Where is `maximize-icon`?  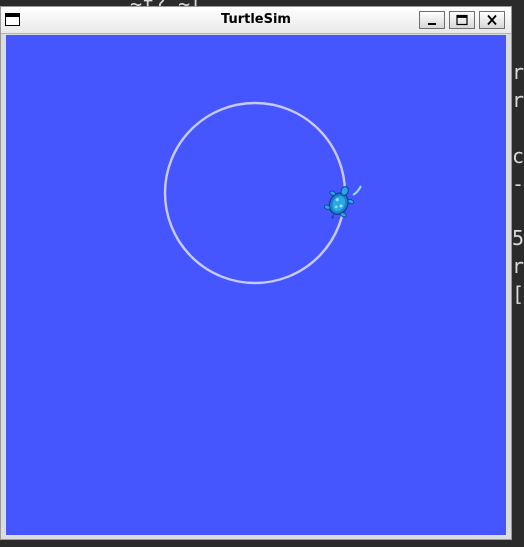
maximize-icon is located at coordinates (462, 20).